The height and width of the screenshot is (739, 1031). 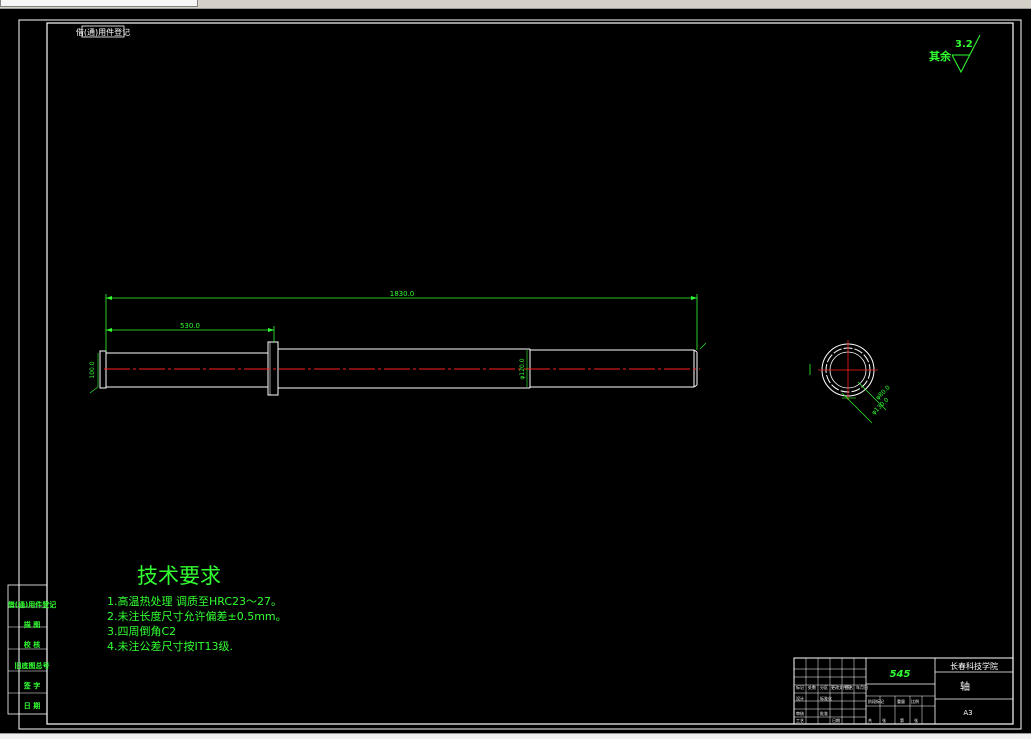 I want to click on title-part-name: 轴, so click(x=965, y=686).